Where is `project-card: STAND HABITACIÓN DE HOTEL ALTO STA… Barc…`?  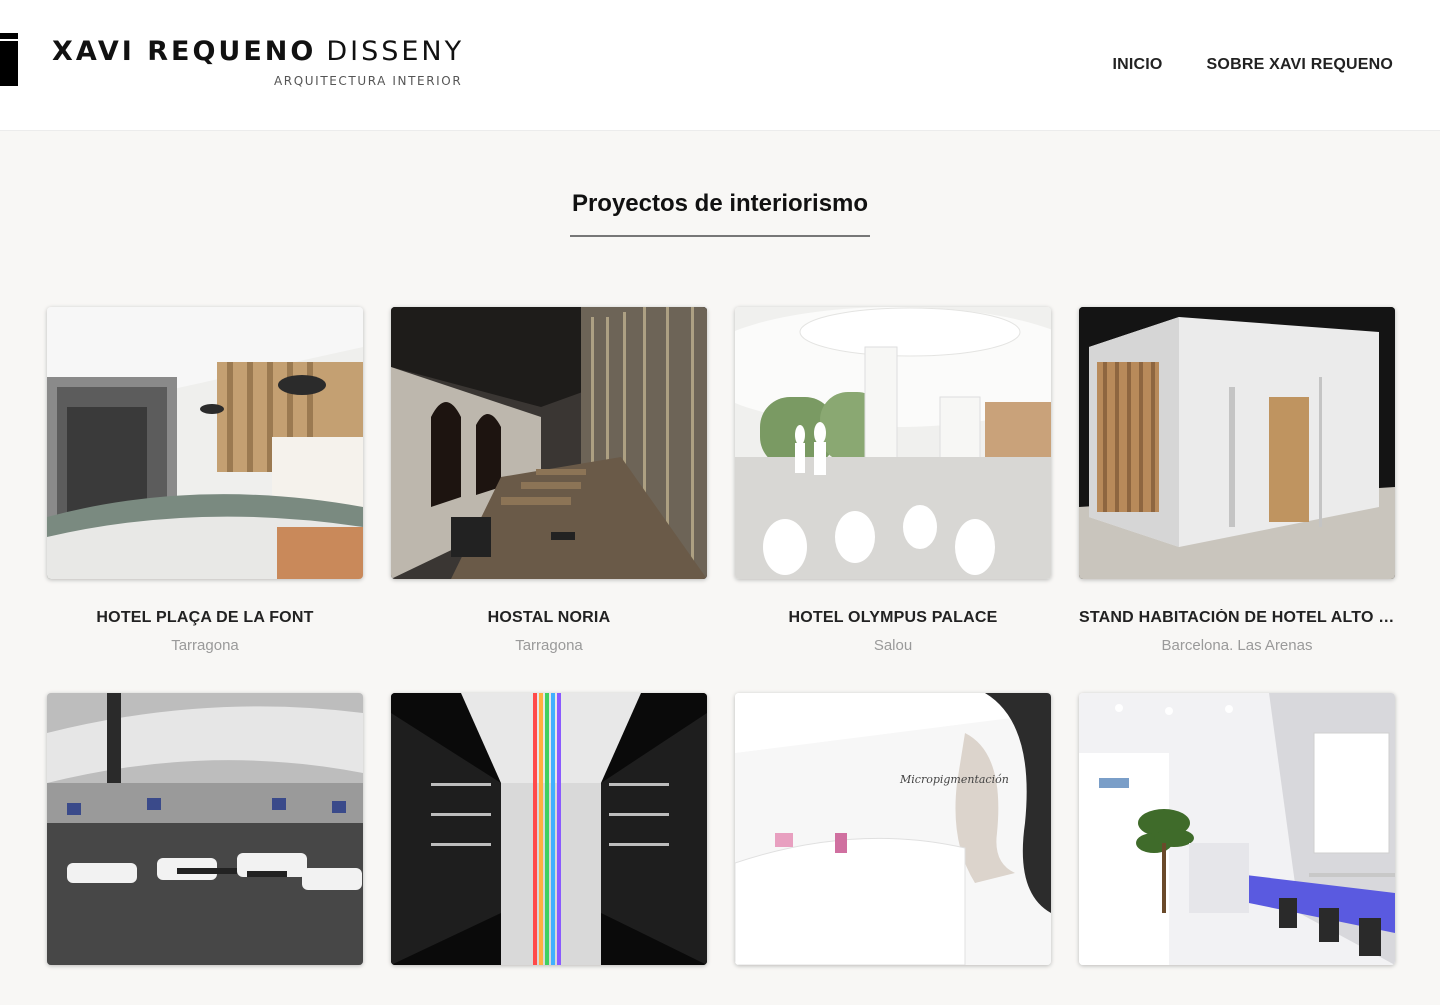
project-card: STAND HABITACIÓN DE HOTEL ALTO STA… Barc… is located at coordinates (1237, 480).